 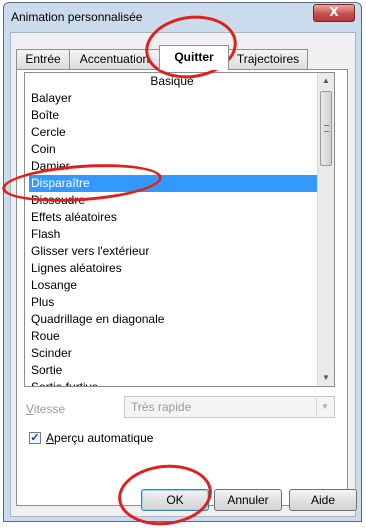 I want to click on tab-trajectoires: Trajectoires, so click(x=268, y=59).